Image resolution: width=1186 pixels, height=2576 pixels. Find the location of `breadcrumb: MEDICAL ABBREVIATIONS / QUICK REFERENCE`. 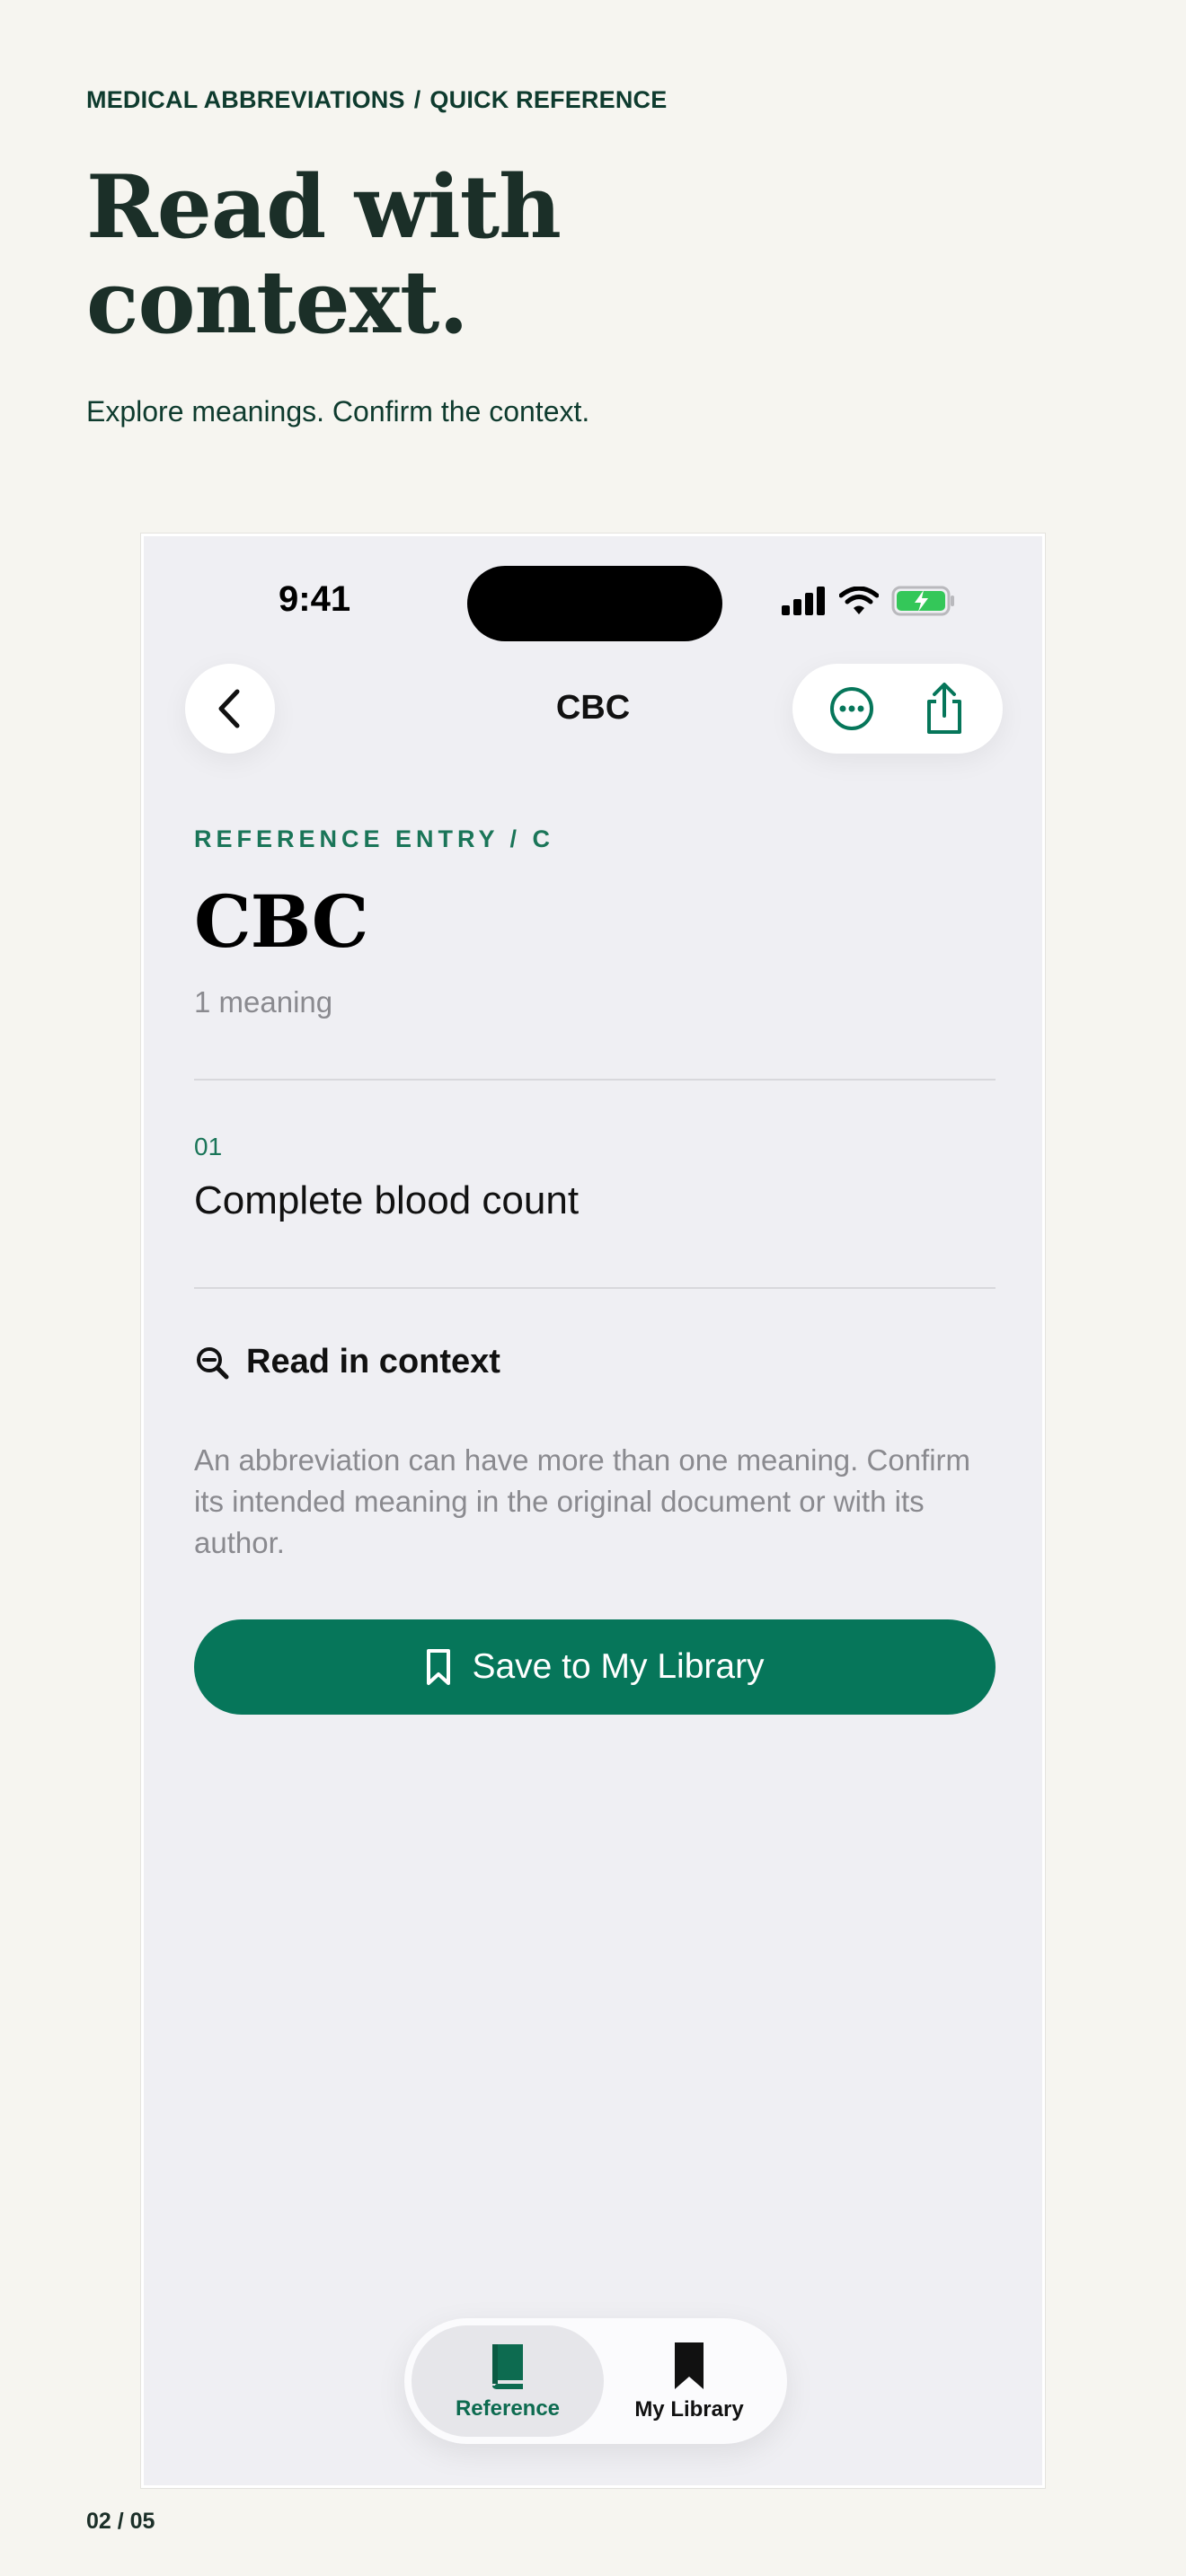

breadcrumb: MEDICAL ABBREVIATIONS / QUICK REFERENCE is located at coordinates (376, 100).